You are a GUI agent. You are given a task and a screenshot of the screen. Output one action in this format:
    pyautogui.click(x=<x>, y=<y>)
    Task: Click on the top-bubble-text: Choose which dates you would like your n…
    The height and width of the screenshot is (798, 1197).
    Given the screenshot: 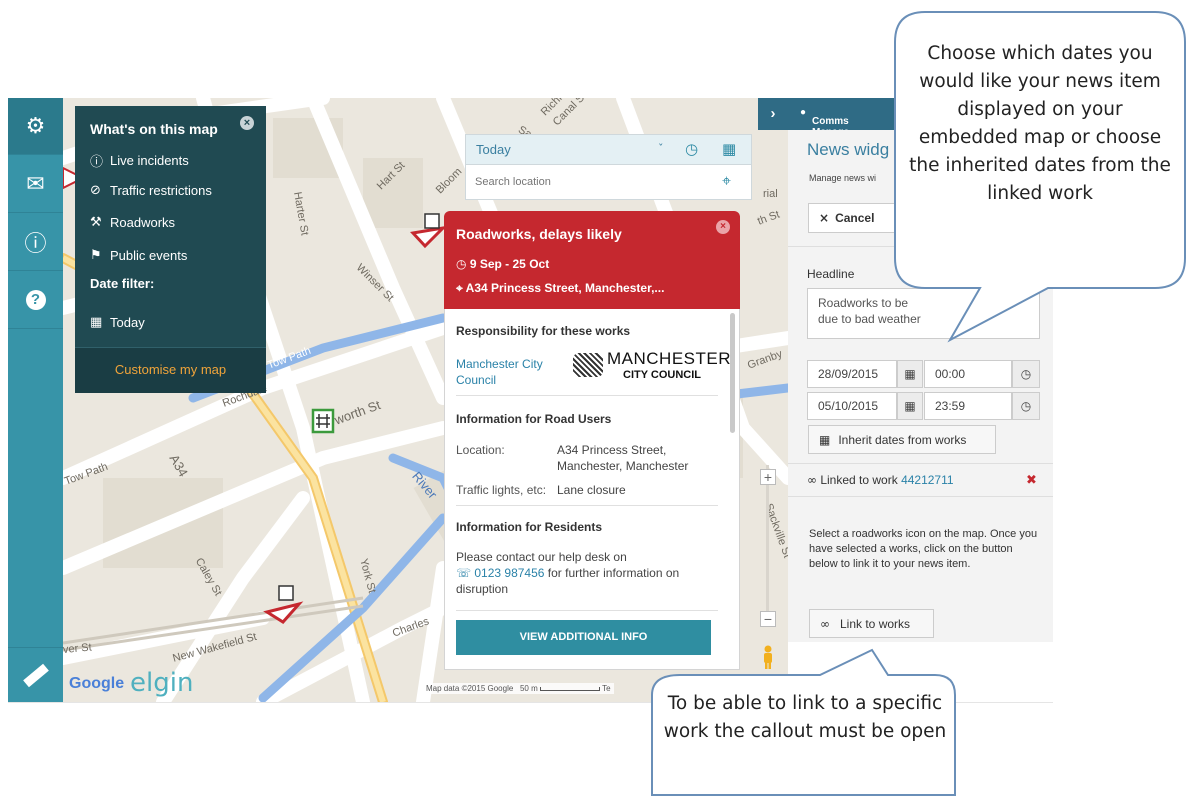 What is the action you would take?
    pyautogui.click(x=1040, y=123)
    